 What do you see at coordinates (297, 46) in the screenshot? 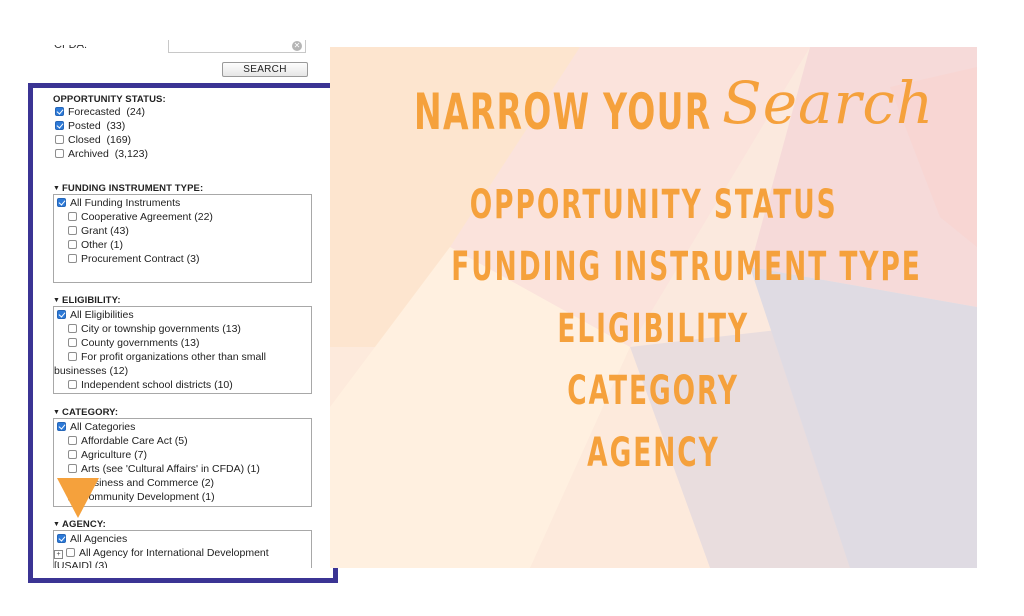
I see `clear-icon: ✕` at bounding box center [297, 46].